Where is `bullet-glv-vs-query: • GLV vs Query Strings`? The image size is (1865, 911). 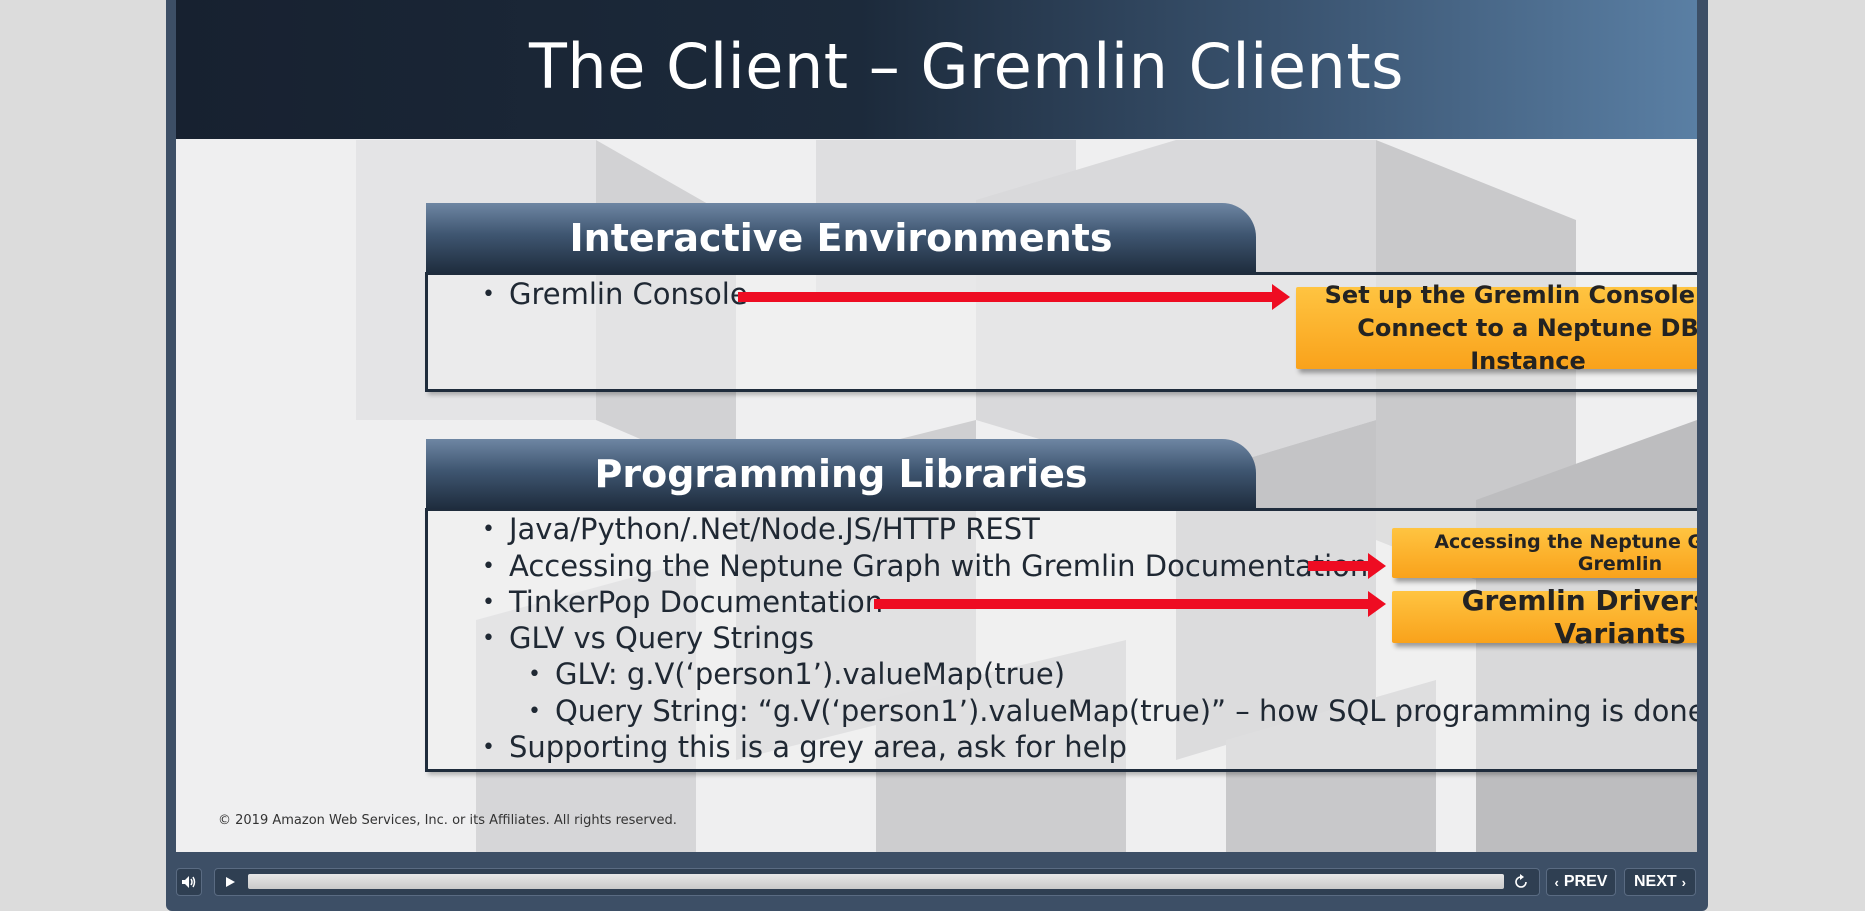
bullet-glv-vs-query: • GLV vs Query Strings is located at coordinates (648, 638).